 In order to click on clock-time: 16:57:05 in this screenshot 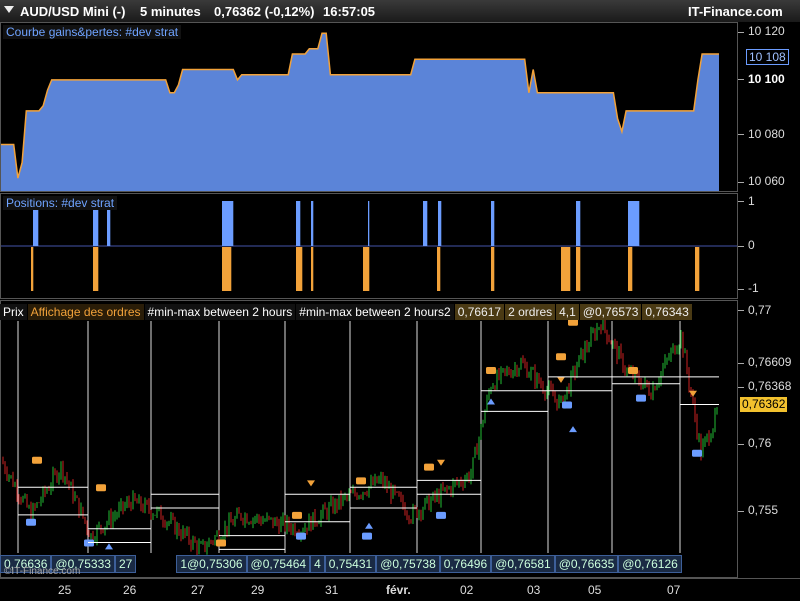, I will do `click(349, 11)`.